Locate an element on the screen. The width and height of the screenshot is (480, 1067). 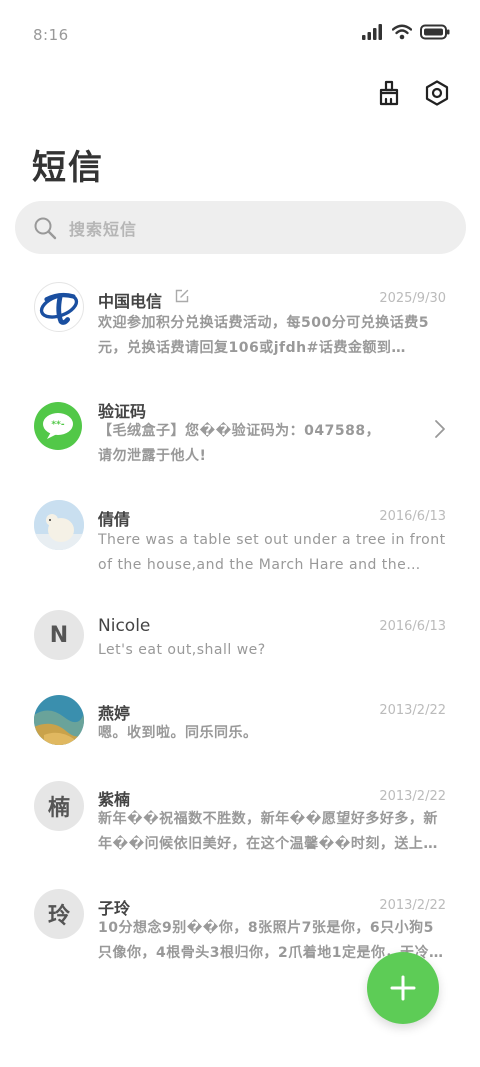
settings-button is located at coordinates (437, 93).